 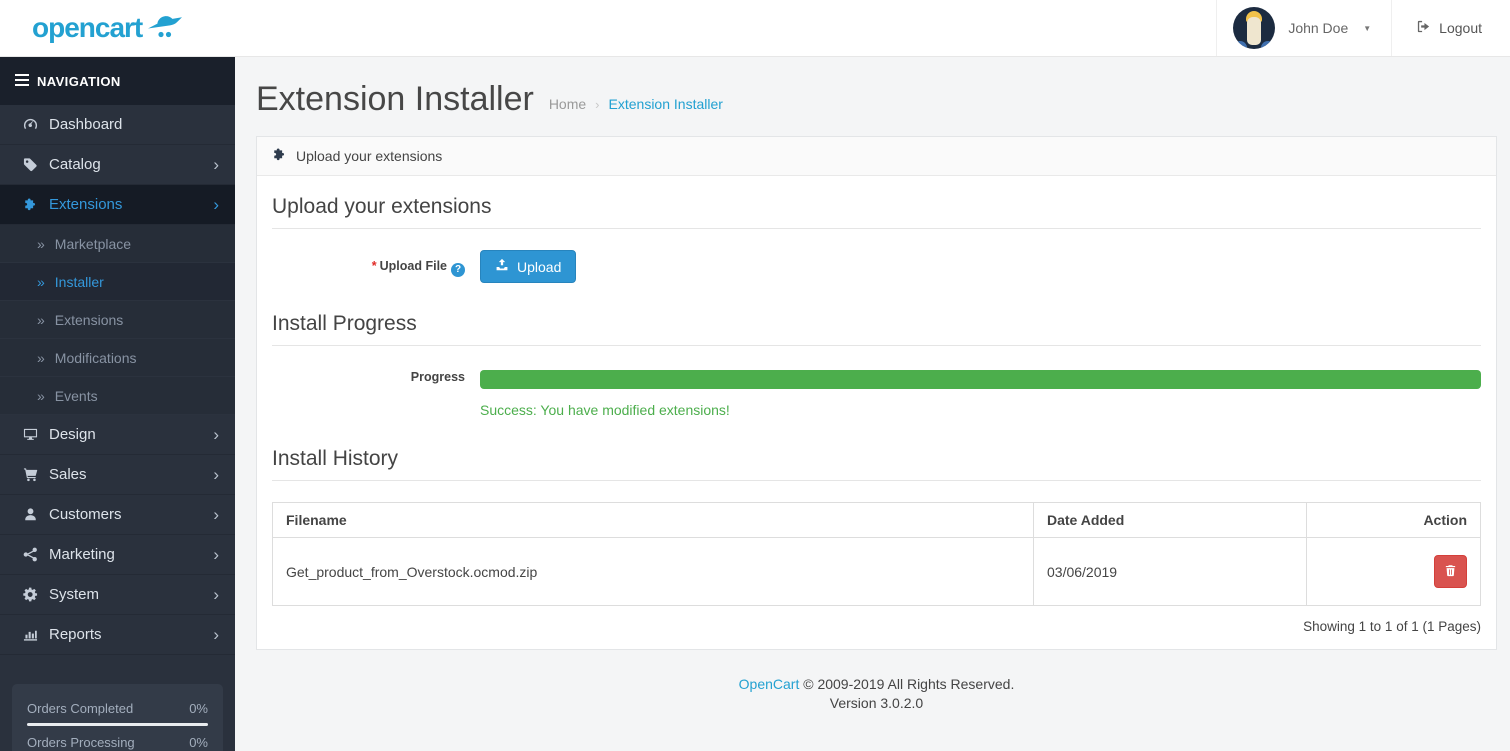 I want to click on version-text: Version 3.0.2.0, so click(x=876, y=702).